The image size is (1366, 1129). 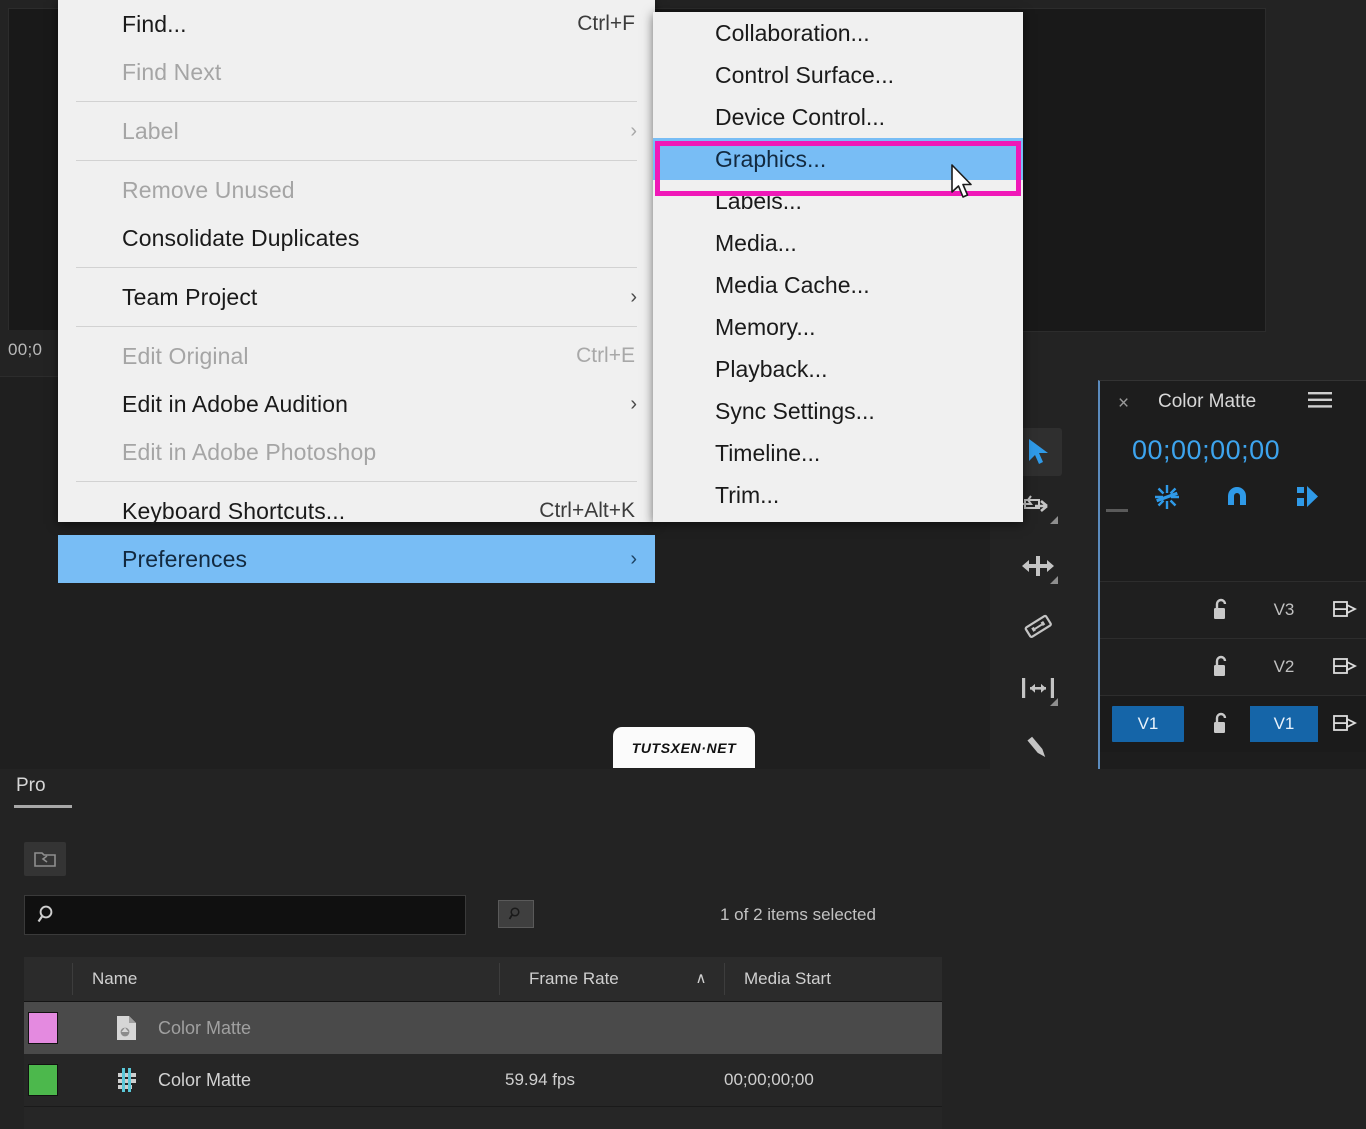 I want to click on menu-item-accelerator: Ctrl+Alt+K, so click(x=587, y=510).